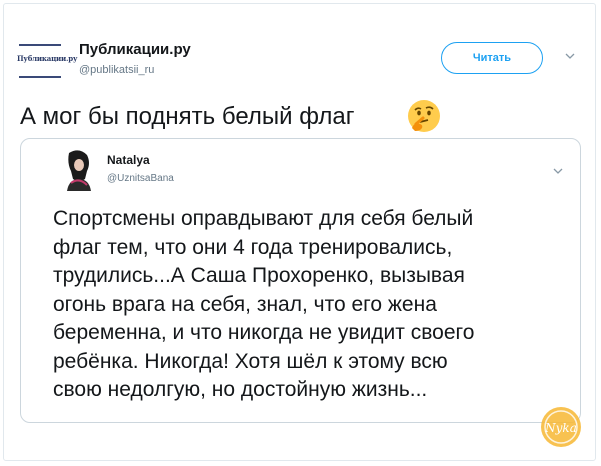  I want to click on author-handle: @publikatsii_ru, so click(116, 70).